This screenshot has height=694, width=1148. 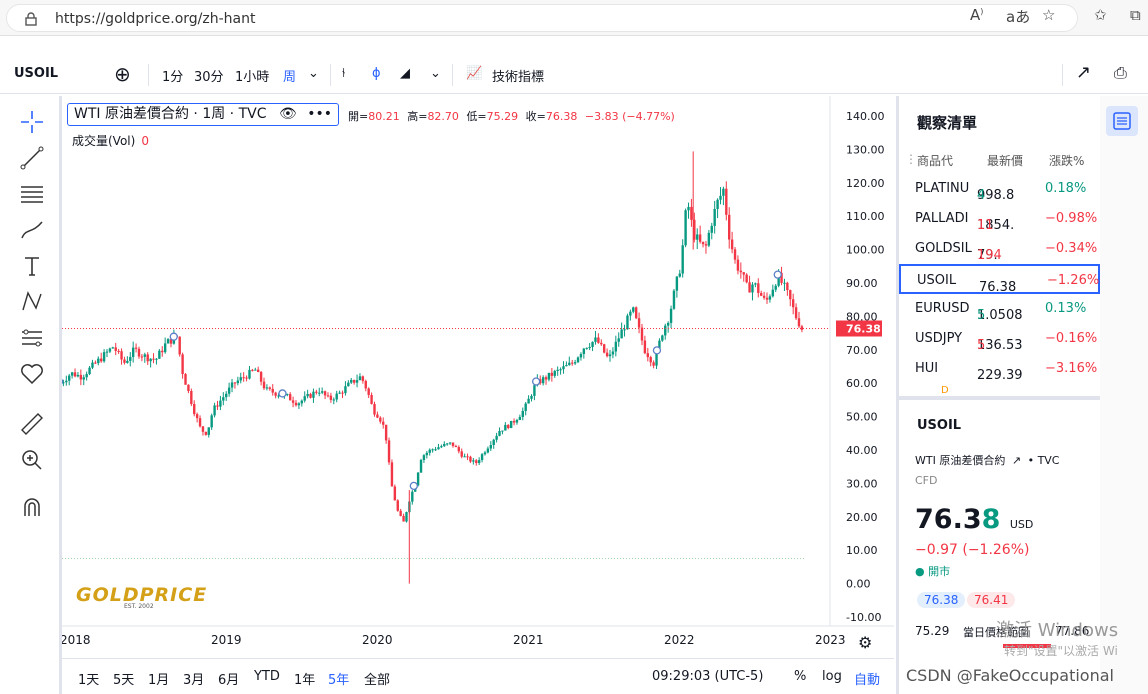 What do you see at coordinates (32, 424) in the screenshot?
I see `ruler-icon` at bounding box center [32, 424].